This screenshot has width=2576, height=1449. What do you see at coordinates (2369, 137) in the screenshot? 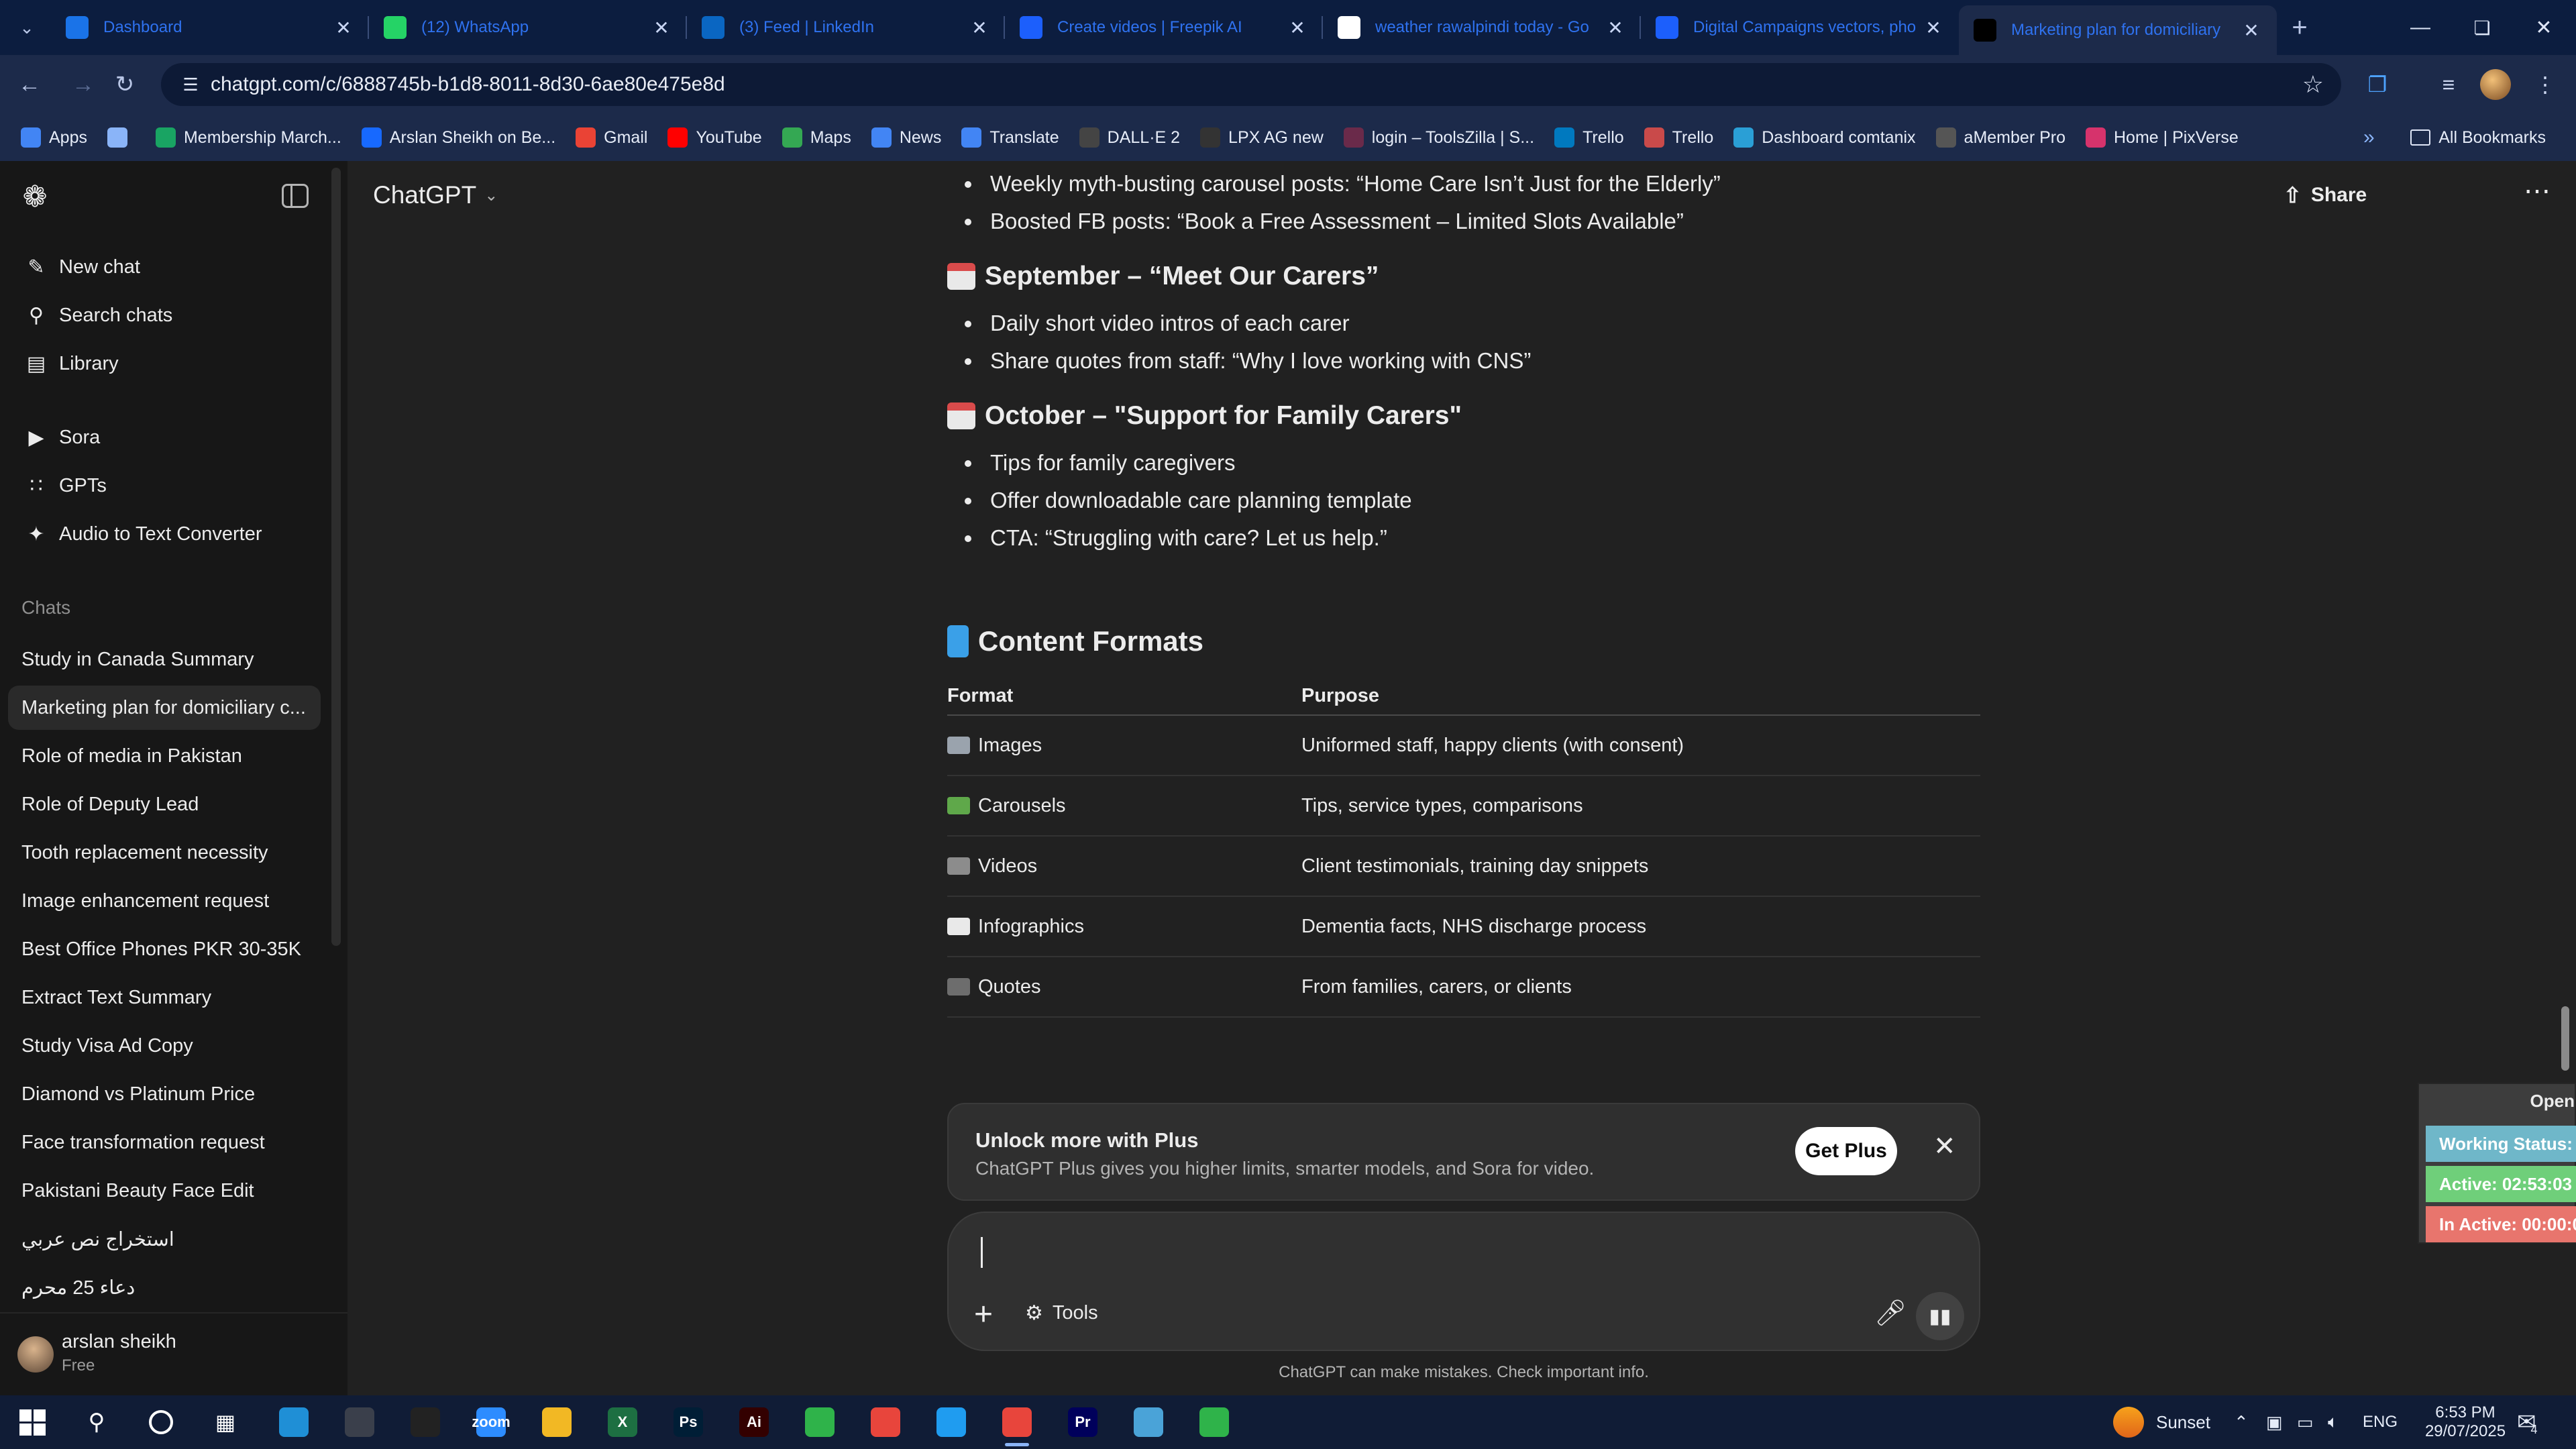
I see `bookmarks-overflow-icon: »` at bounding box center [2369, 137].